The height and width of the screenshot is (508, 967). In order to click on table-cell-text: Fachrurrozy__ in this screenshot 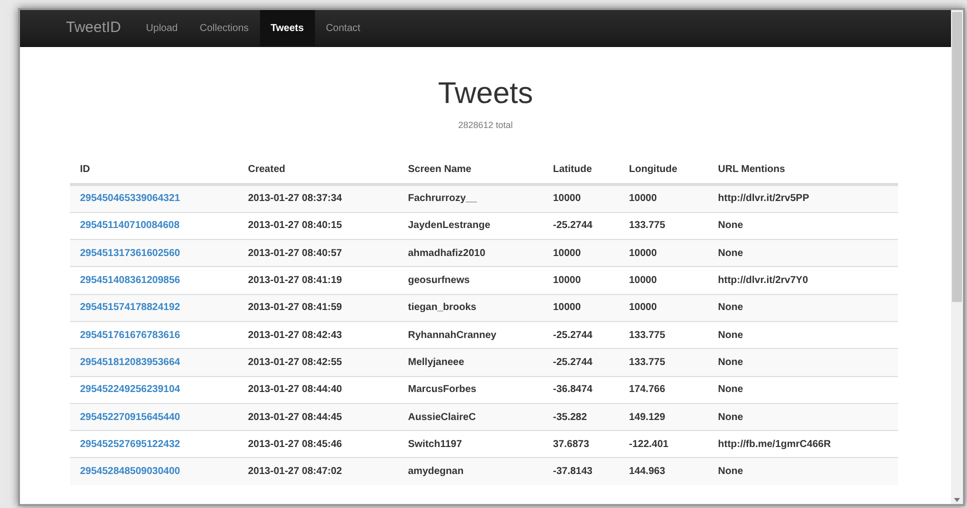, I will do `click(443, 199)`.